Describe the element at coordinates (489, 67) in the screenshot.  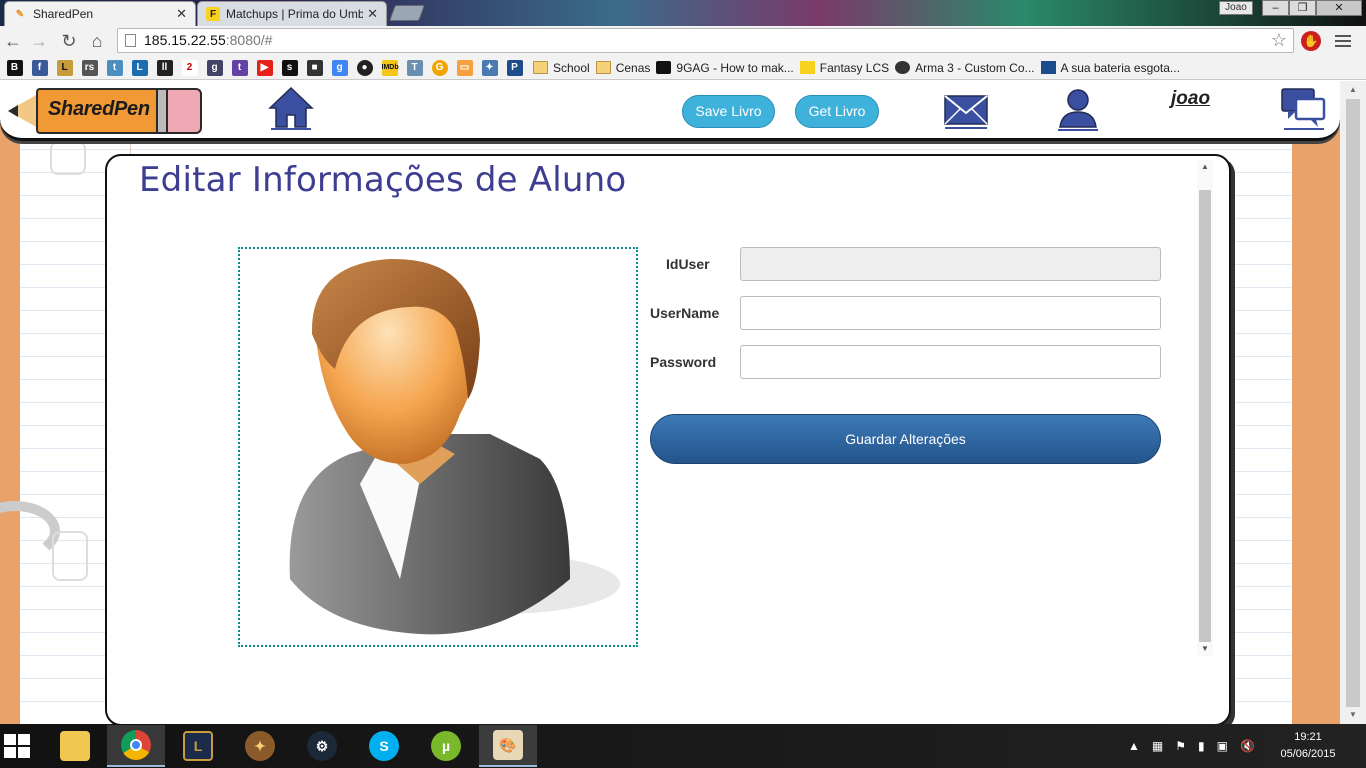
I see `shield-icon: ✦` at that location.